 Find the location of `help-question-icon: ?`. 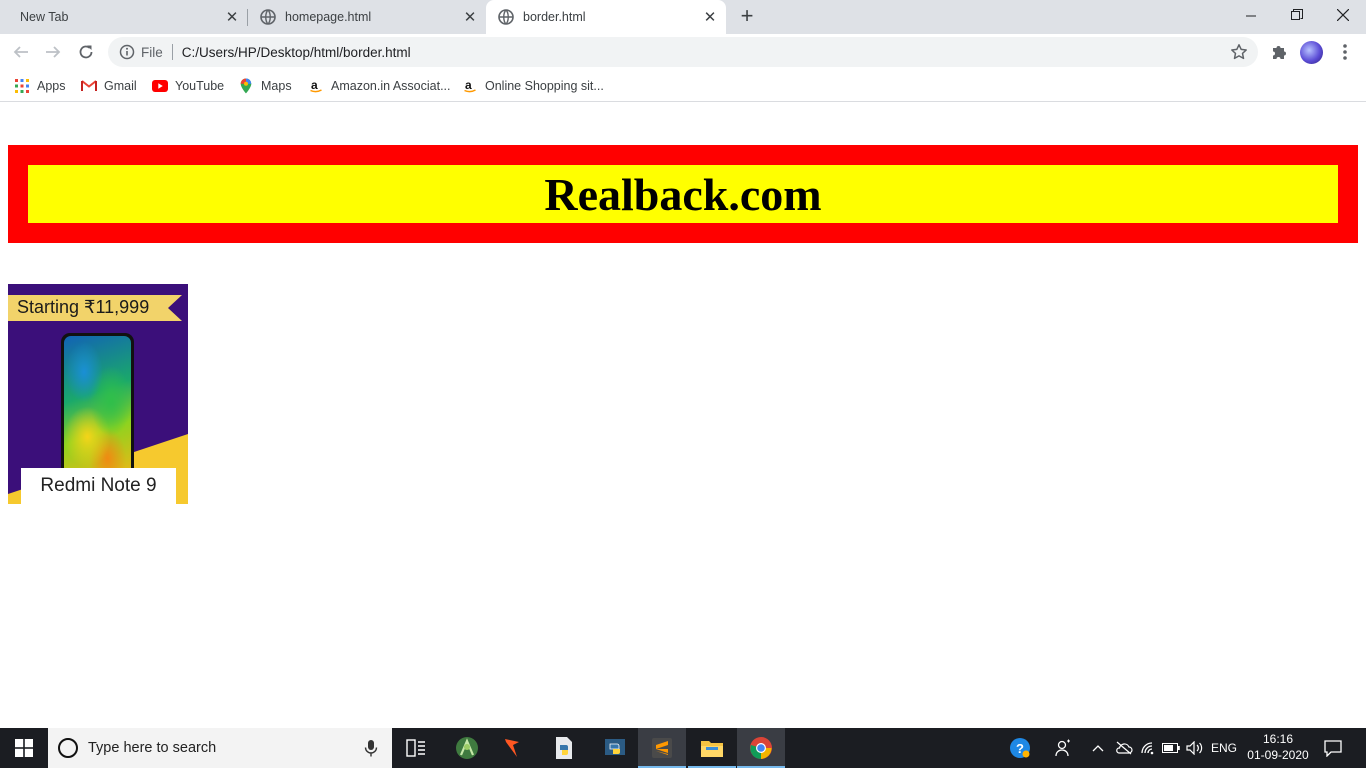

help-question-icon: ? is located at coordinates (1020, 748).